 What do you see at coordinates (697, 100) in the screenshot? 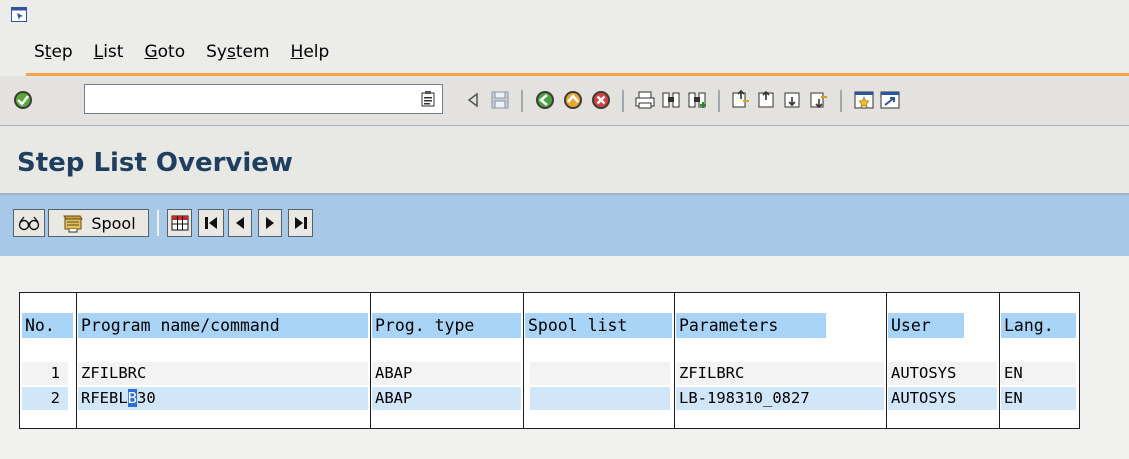
I see `find-next-icon` at bounding box center [697, 100].